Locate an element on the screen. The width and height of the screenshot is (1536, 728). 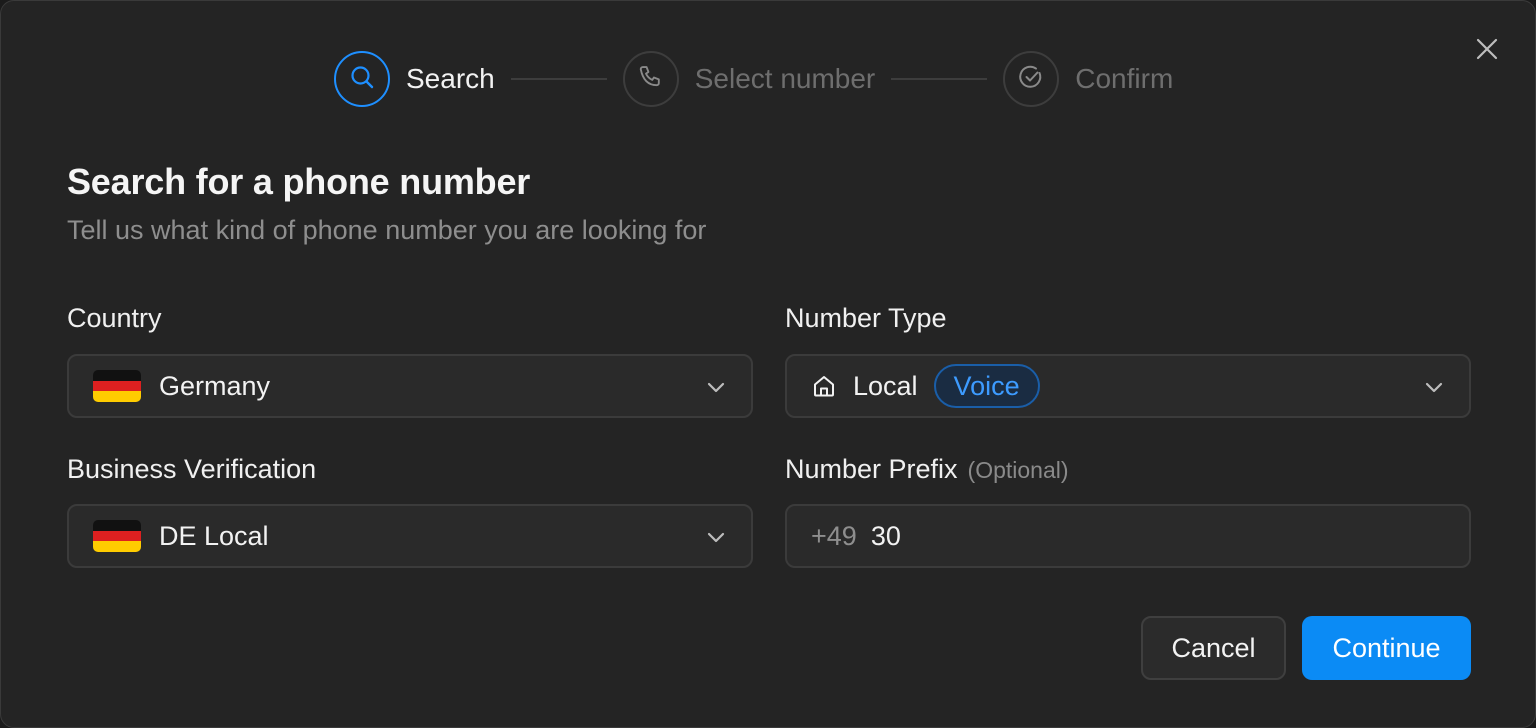
country-select-value: Germany is located at coordinates (215, 385).